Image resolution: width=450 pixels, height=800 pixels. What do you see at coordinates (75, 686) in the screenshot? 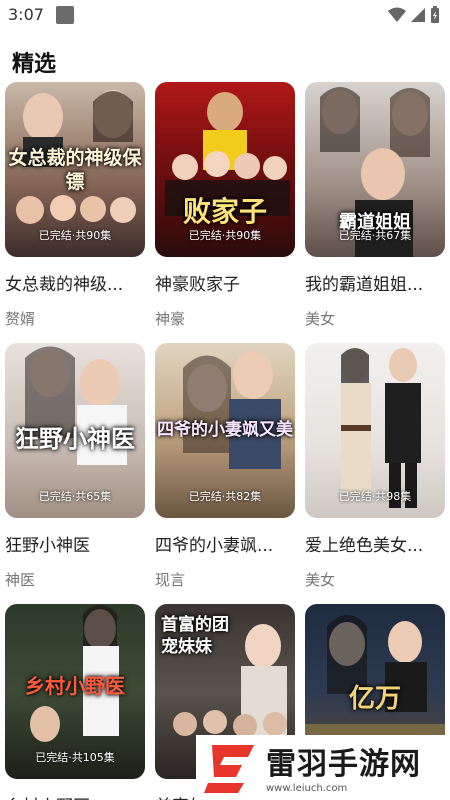
I see `cover-title: 乡村小野医` at bounding box center [75, 686].